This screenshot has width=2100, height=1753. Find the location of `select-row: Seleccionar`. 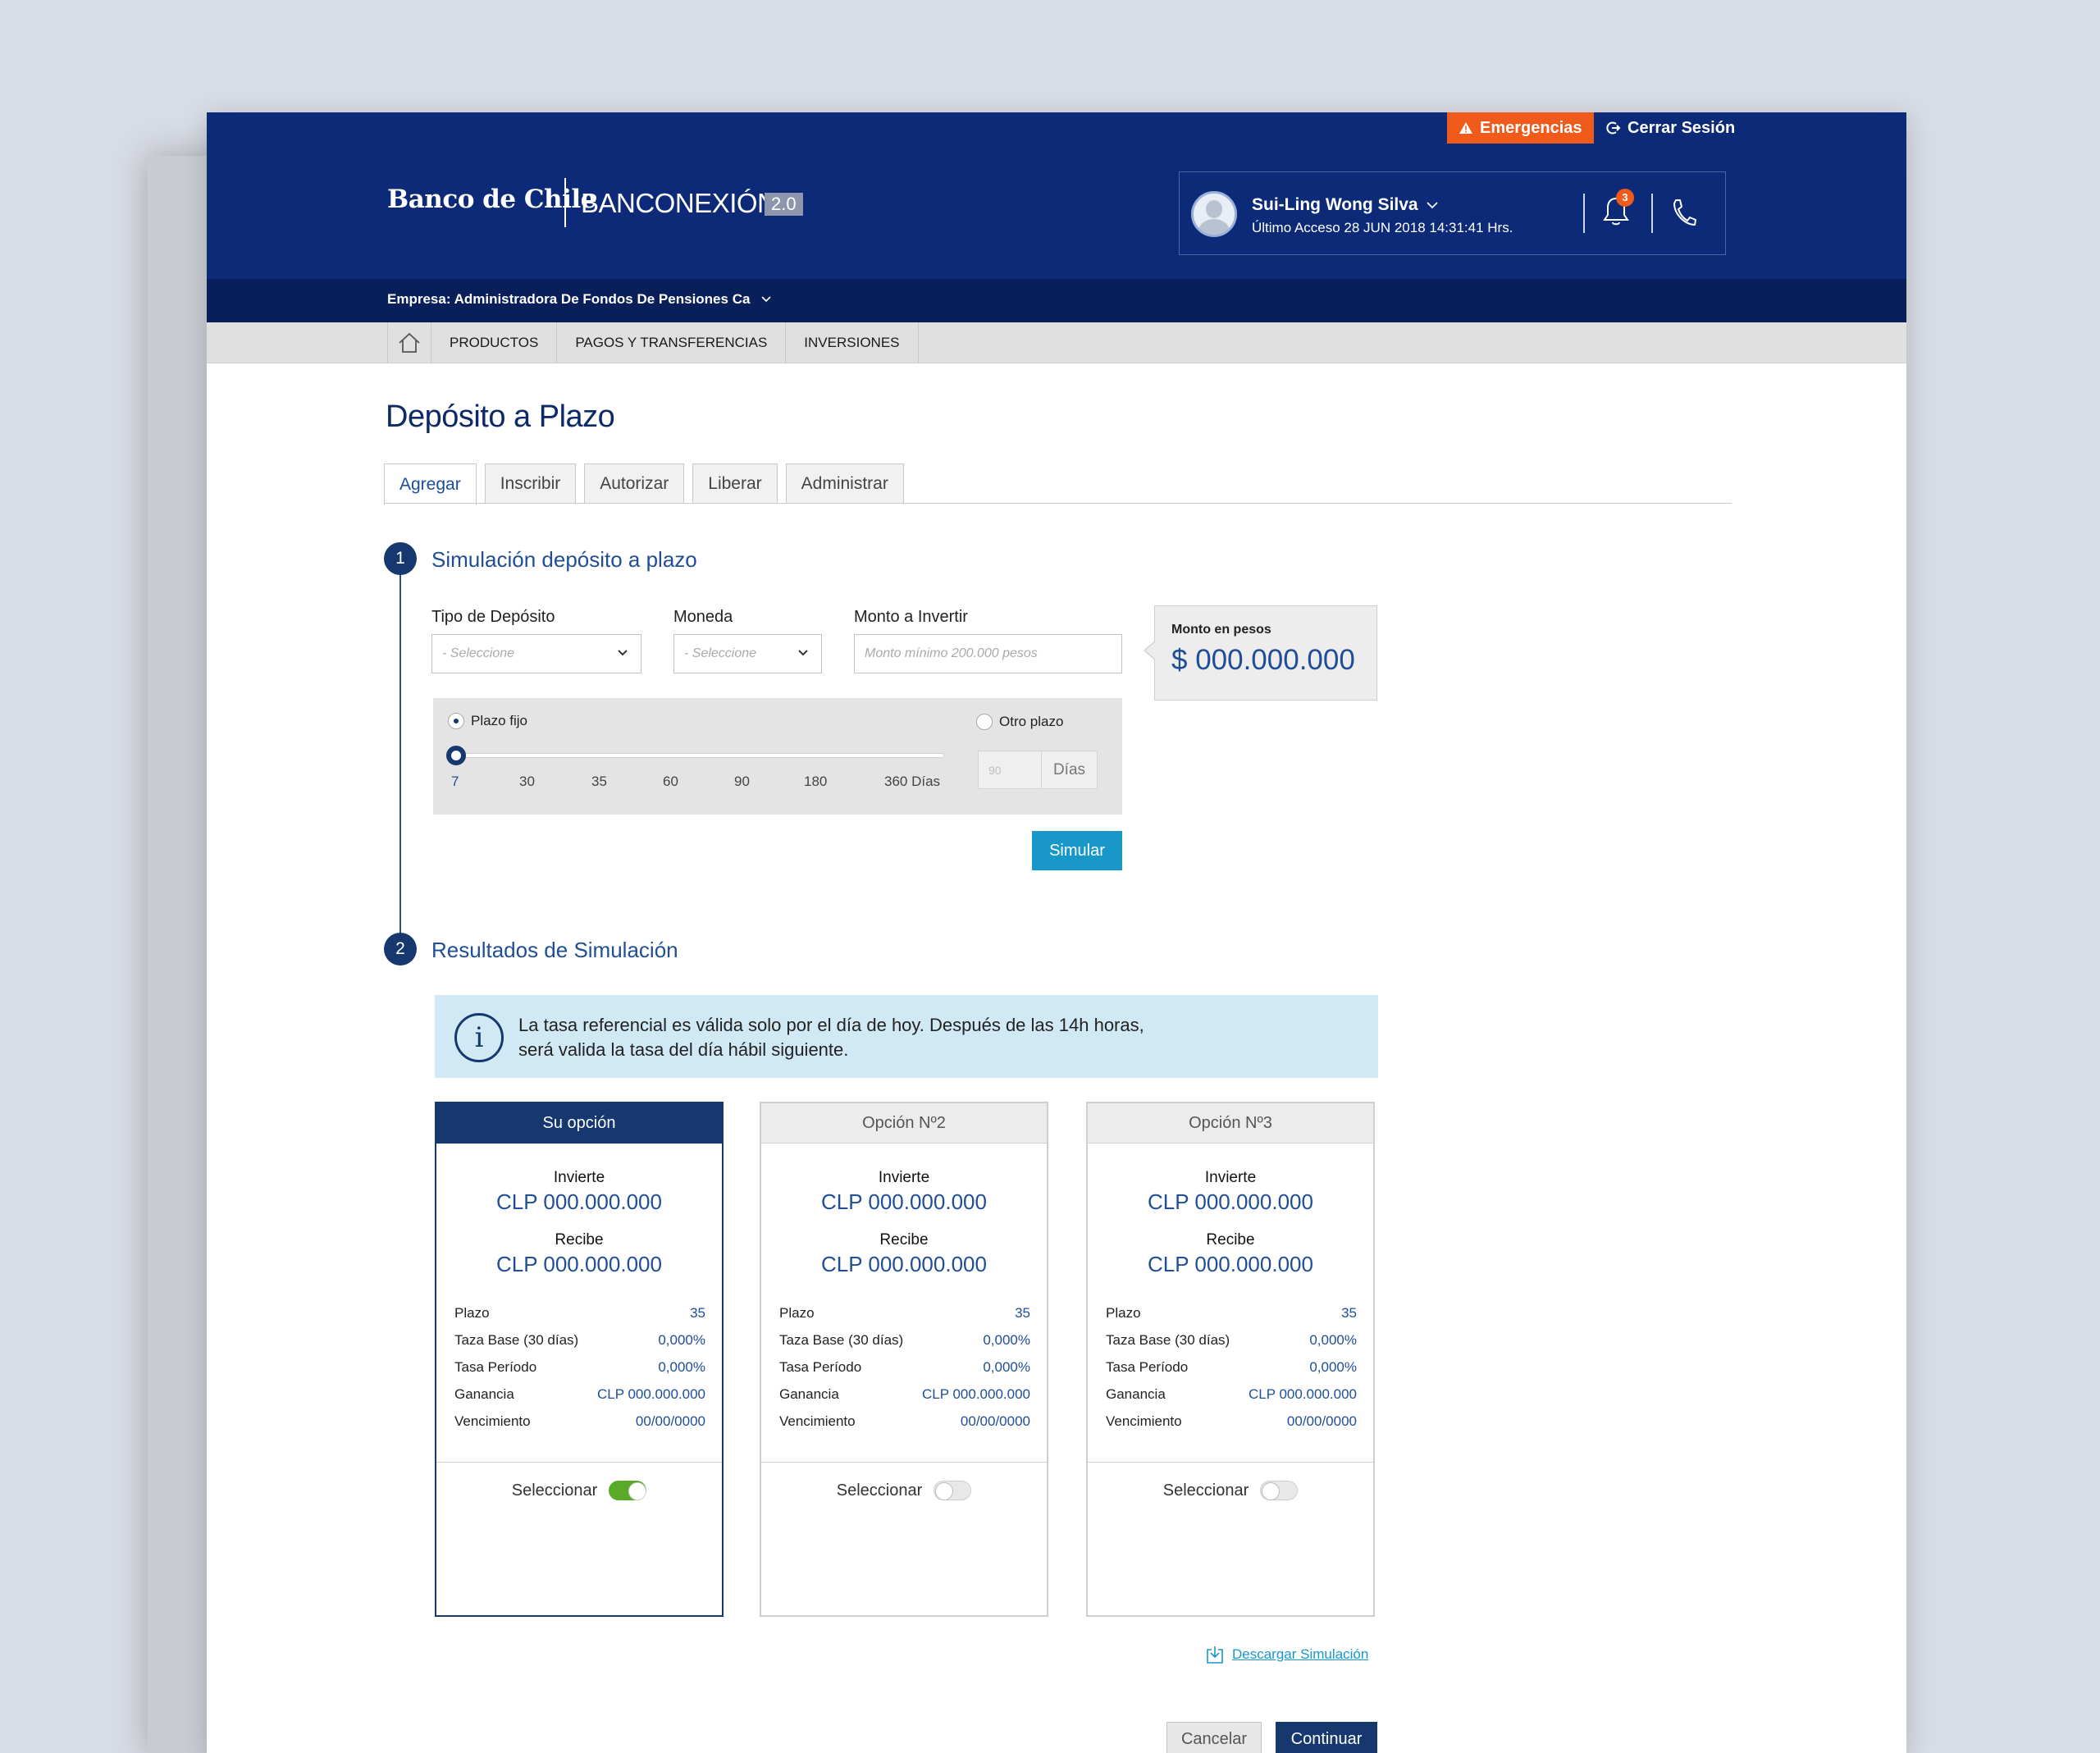

select-row: Seleccionar is located at coordinates (1230, 1490).